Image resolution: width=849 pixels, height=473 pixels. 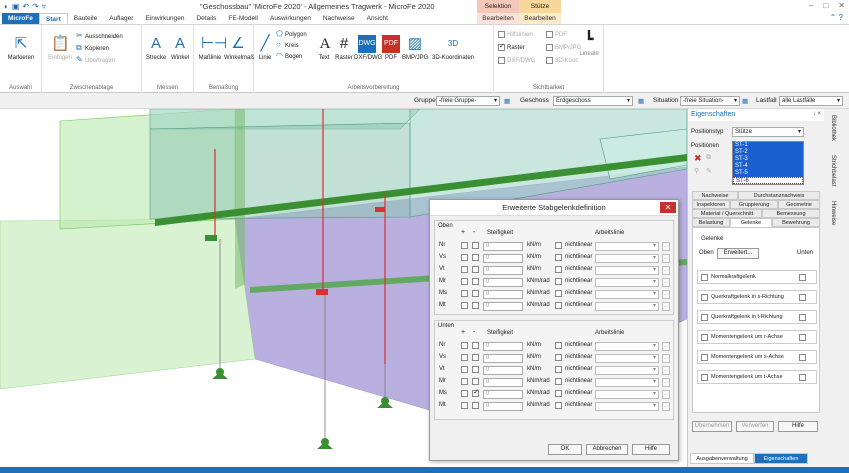 I want to click on verwerfen-button: Verwerfen, so click(x=755, y=426).